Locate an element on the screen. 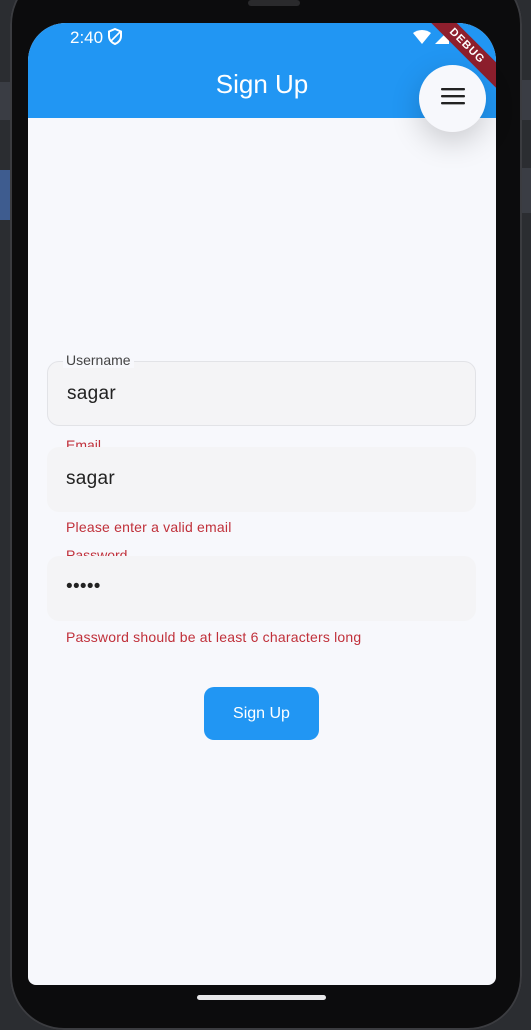 This screenshot has width=531, height=1030. wifi-icon is located at coordinates (422, 39).